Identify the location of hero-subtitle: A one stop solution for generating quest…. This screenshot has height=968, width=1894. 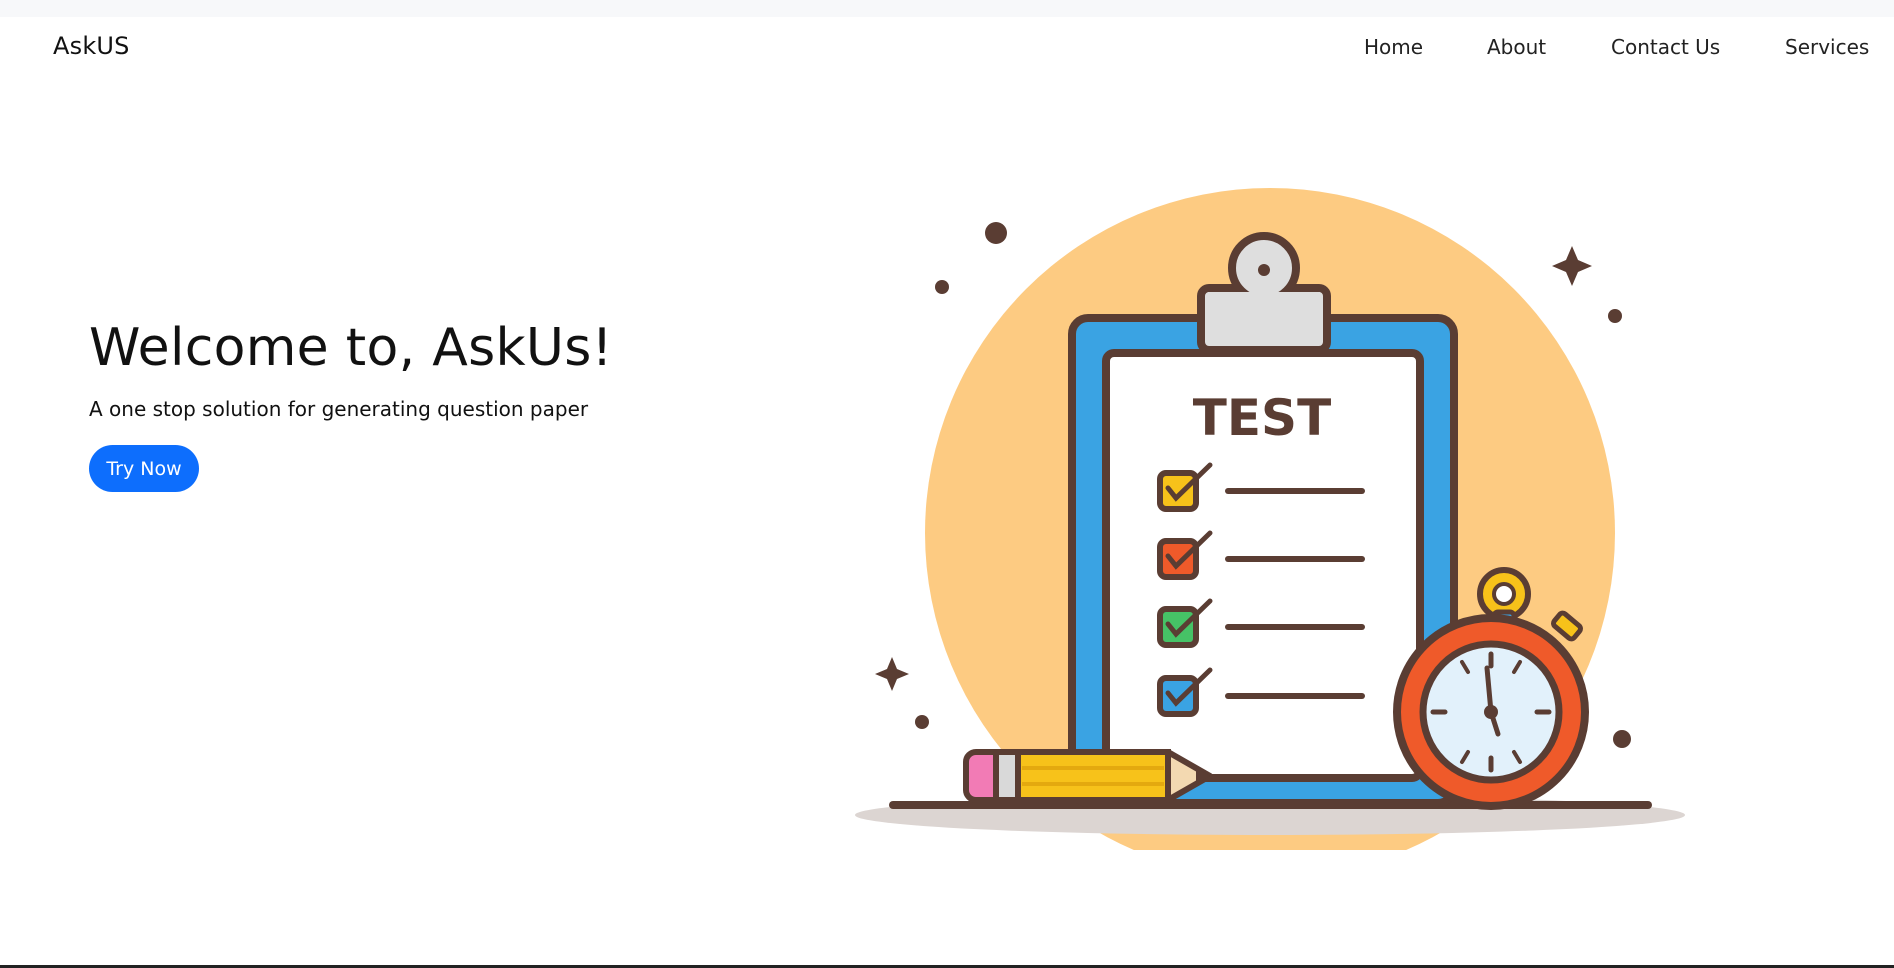
(339, 409).